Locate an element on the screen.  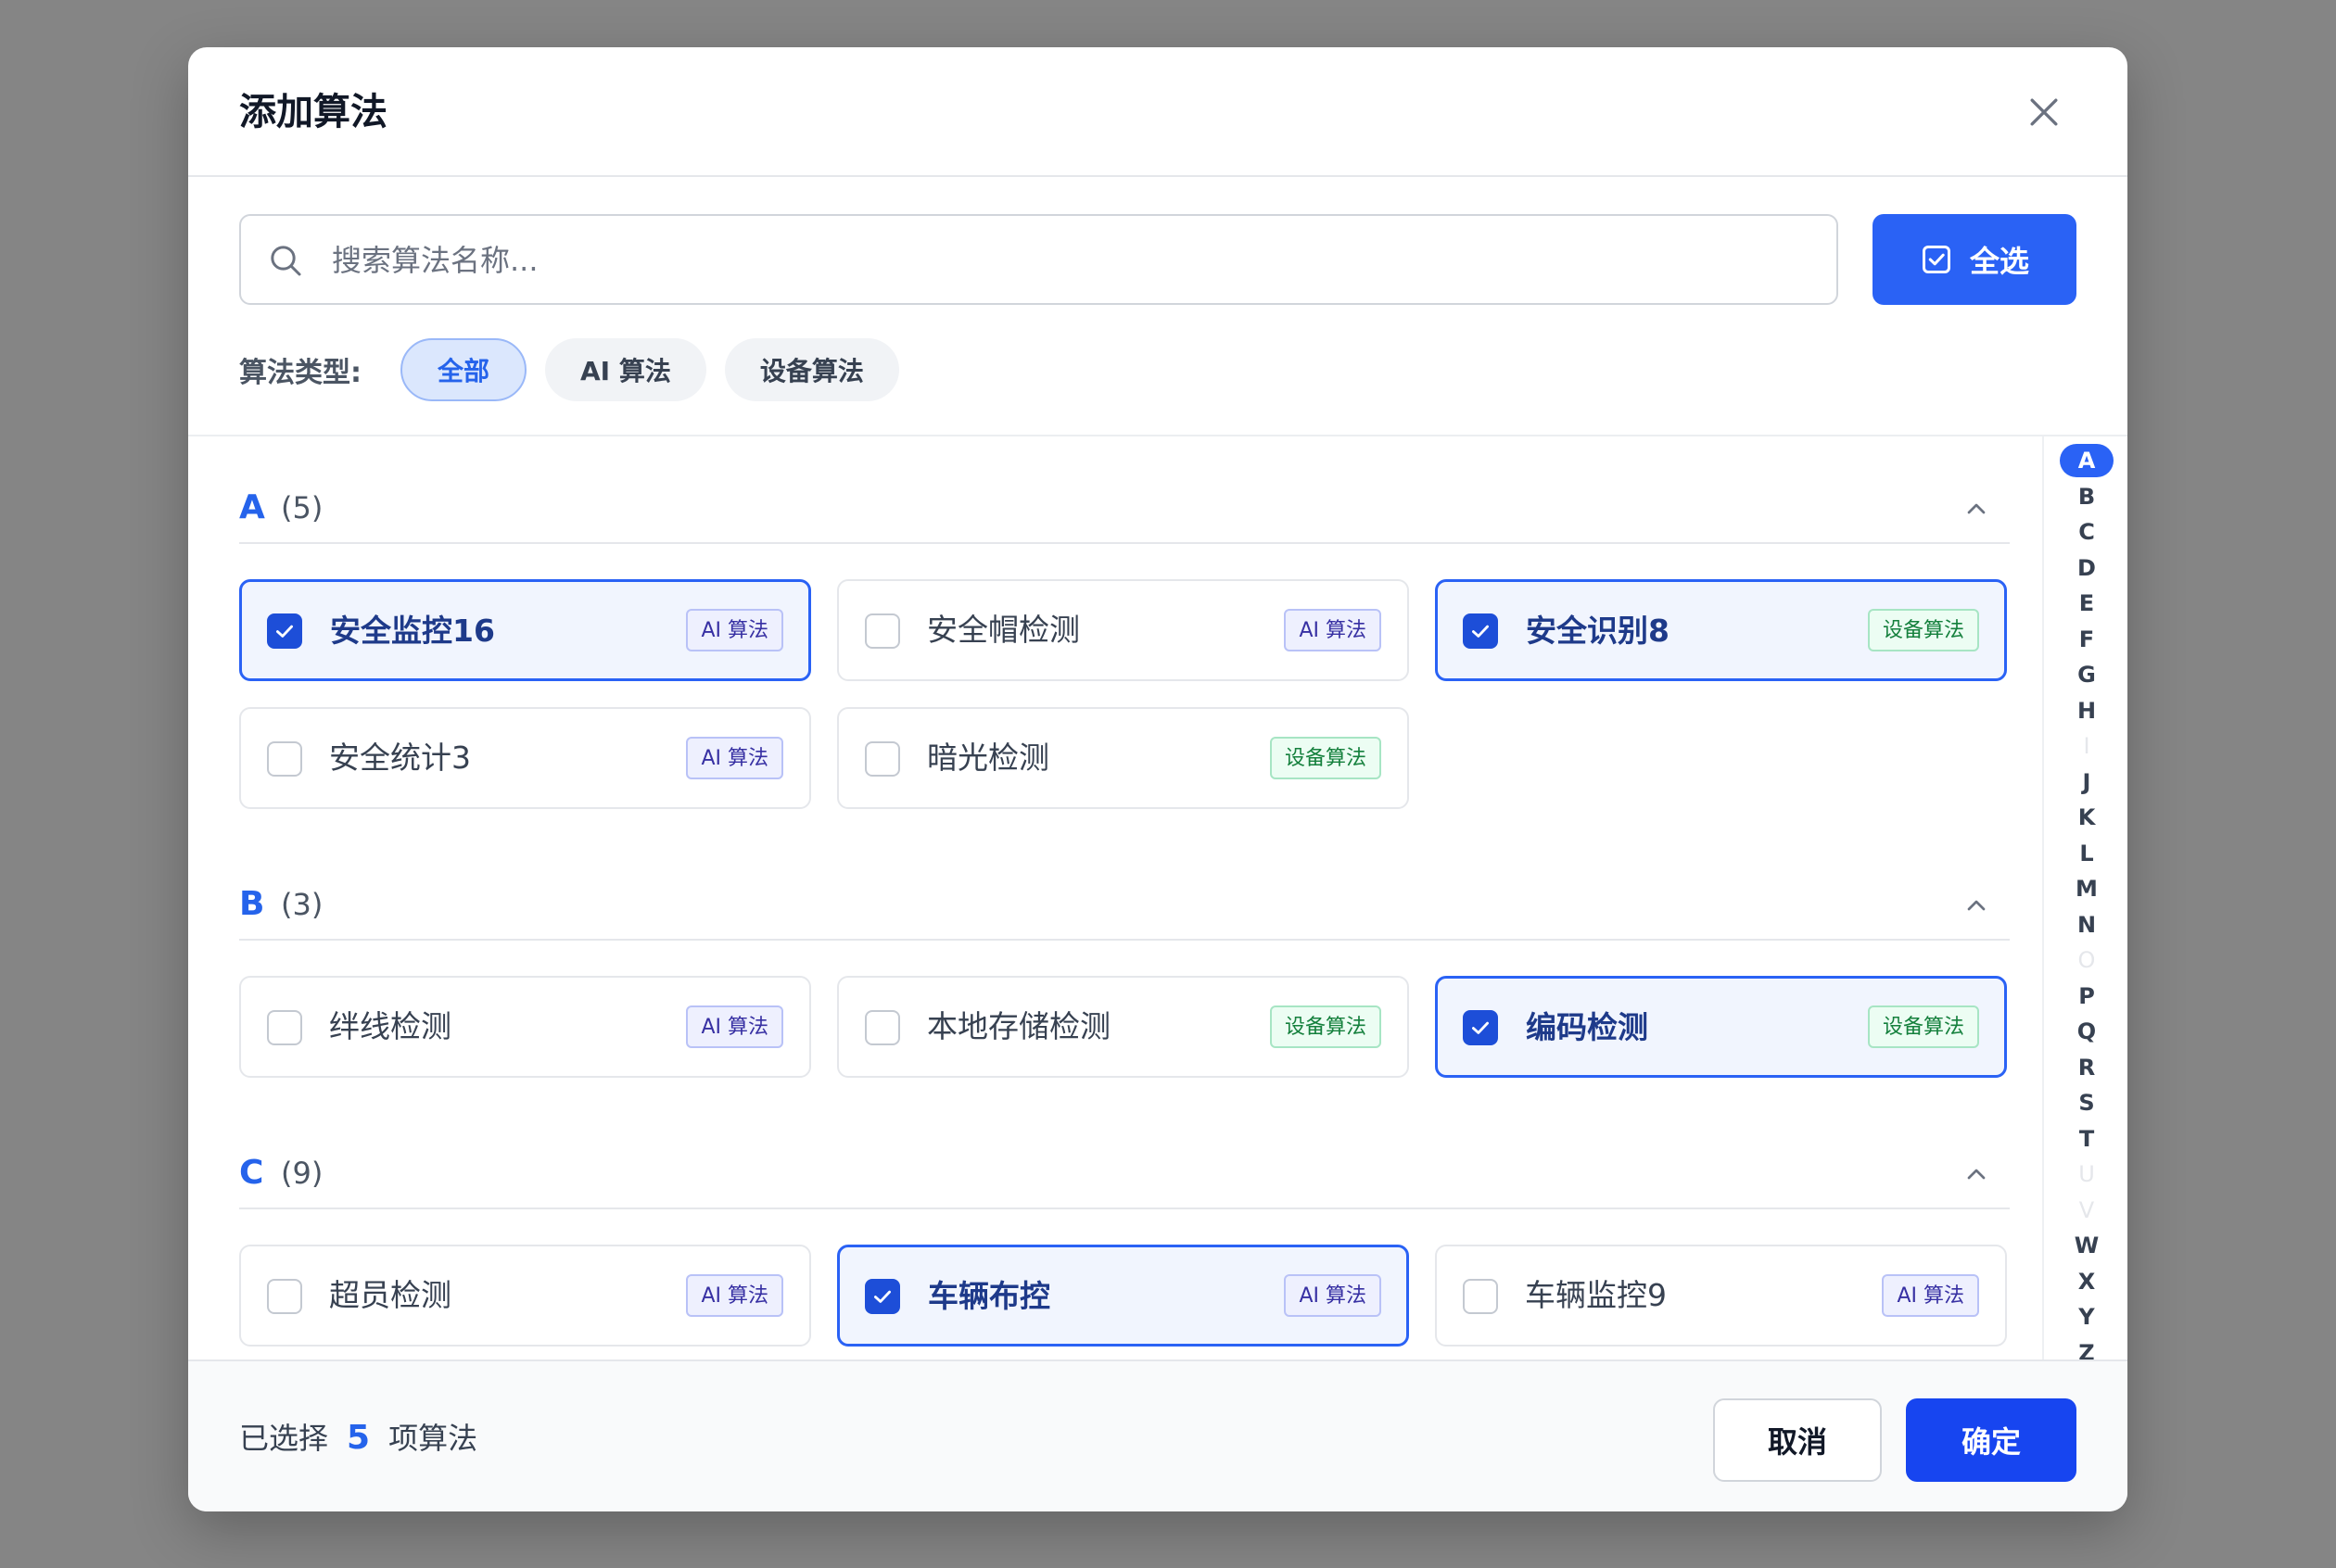
selection-suffix: 项算法 is located at coordinates (433, 1438).